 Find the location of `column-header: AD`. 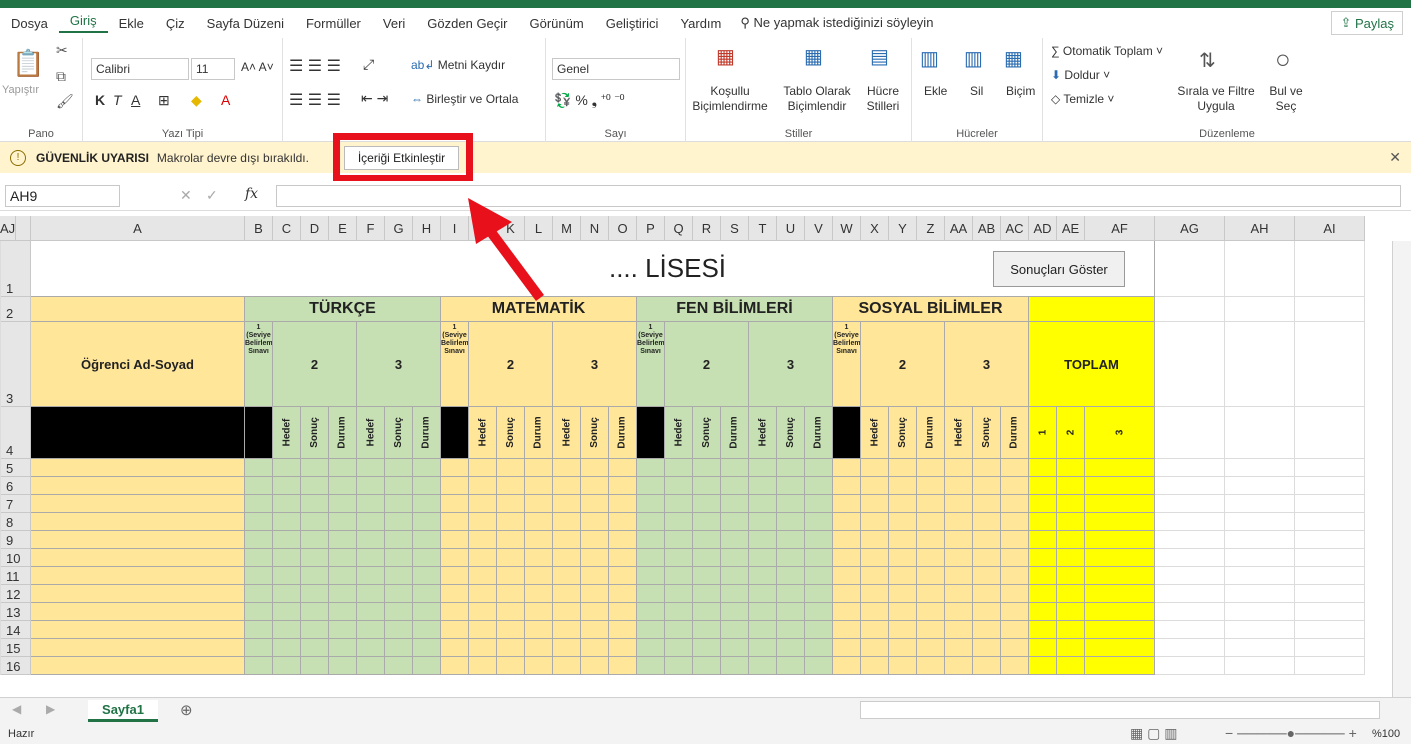

column-header: AD is located at coordinates (1043, 228).